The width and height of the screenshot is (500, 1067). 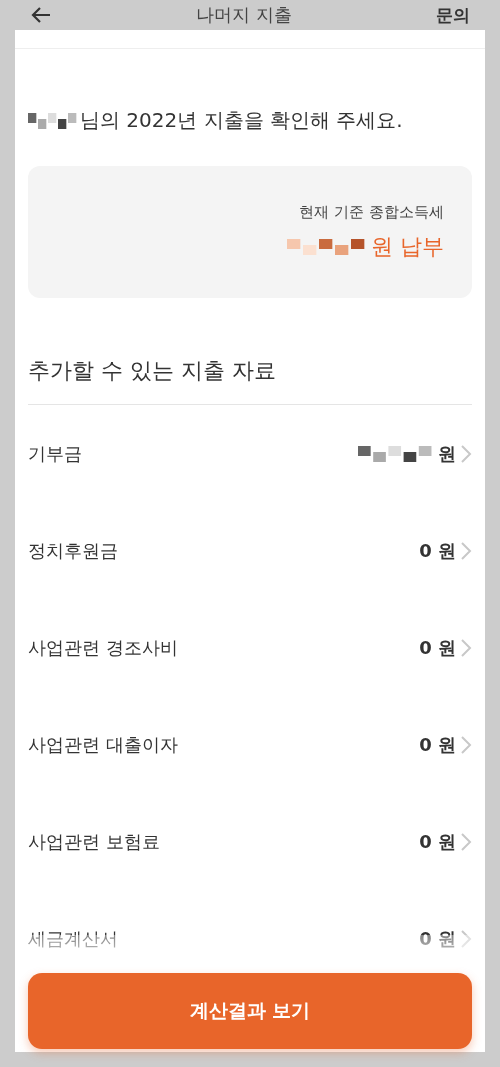 I want to click on page-title: 나머지 지출, so click(x=244, y=15).